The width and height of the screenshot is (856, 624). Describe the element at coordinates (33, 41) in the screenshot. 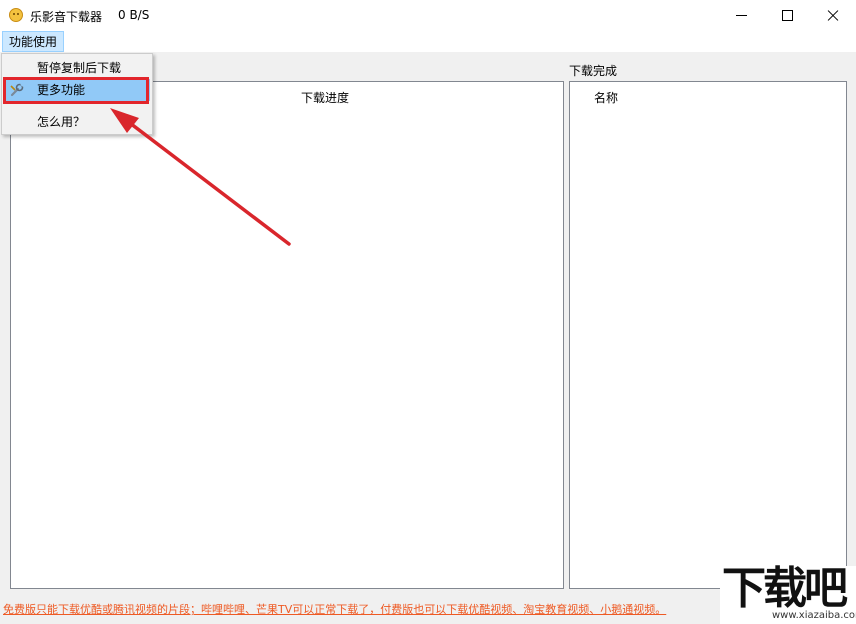

I see `menu-function-use: 功能使用` at that location.